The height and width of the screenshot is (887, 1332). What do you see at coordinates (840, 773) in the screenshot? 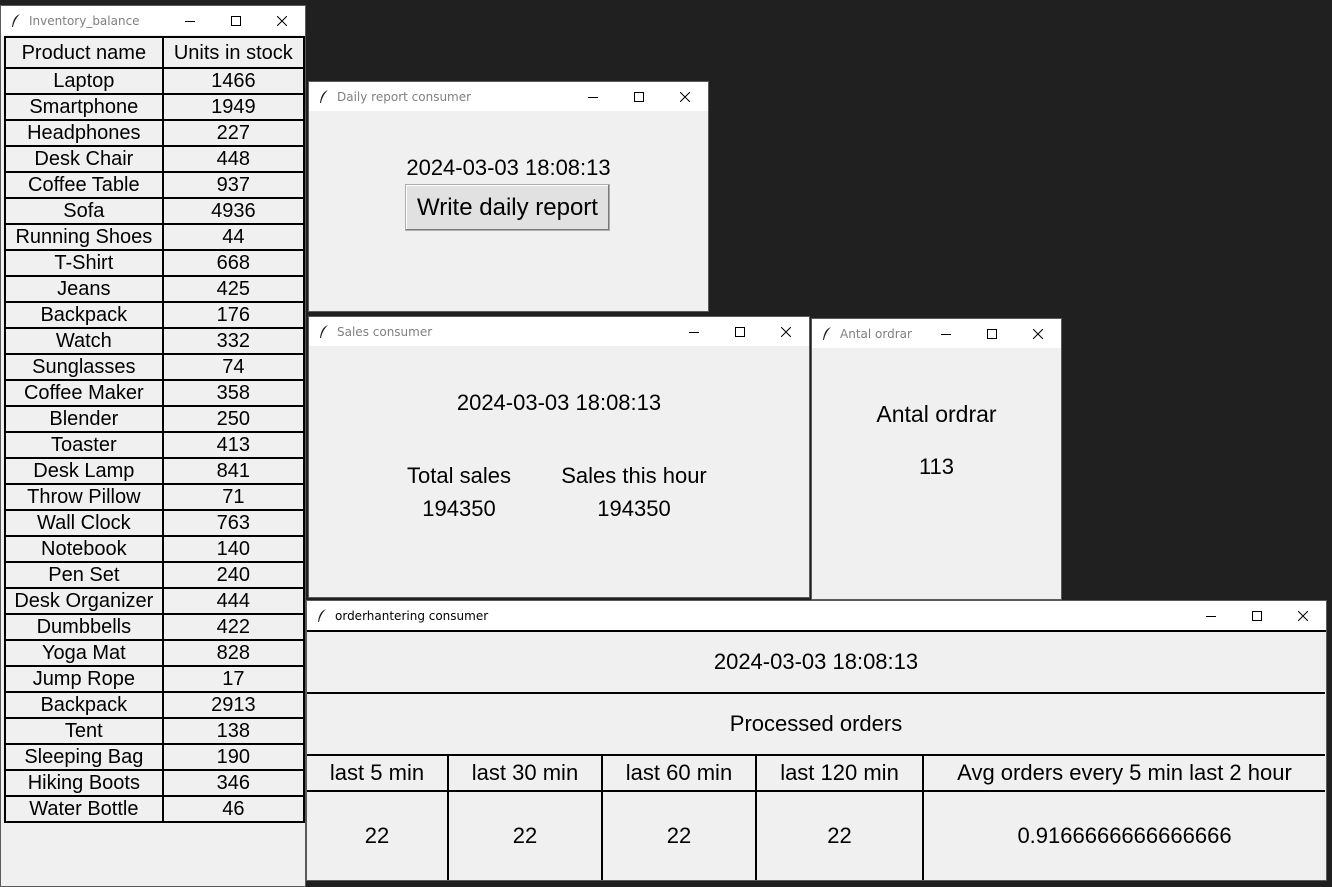
I see `column-header-120min: last 120 min` at bounding box center [840, 773].